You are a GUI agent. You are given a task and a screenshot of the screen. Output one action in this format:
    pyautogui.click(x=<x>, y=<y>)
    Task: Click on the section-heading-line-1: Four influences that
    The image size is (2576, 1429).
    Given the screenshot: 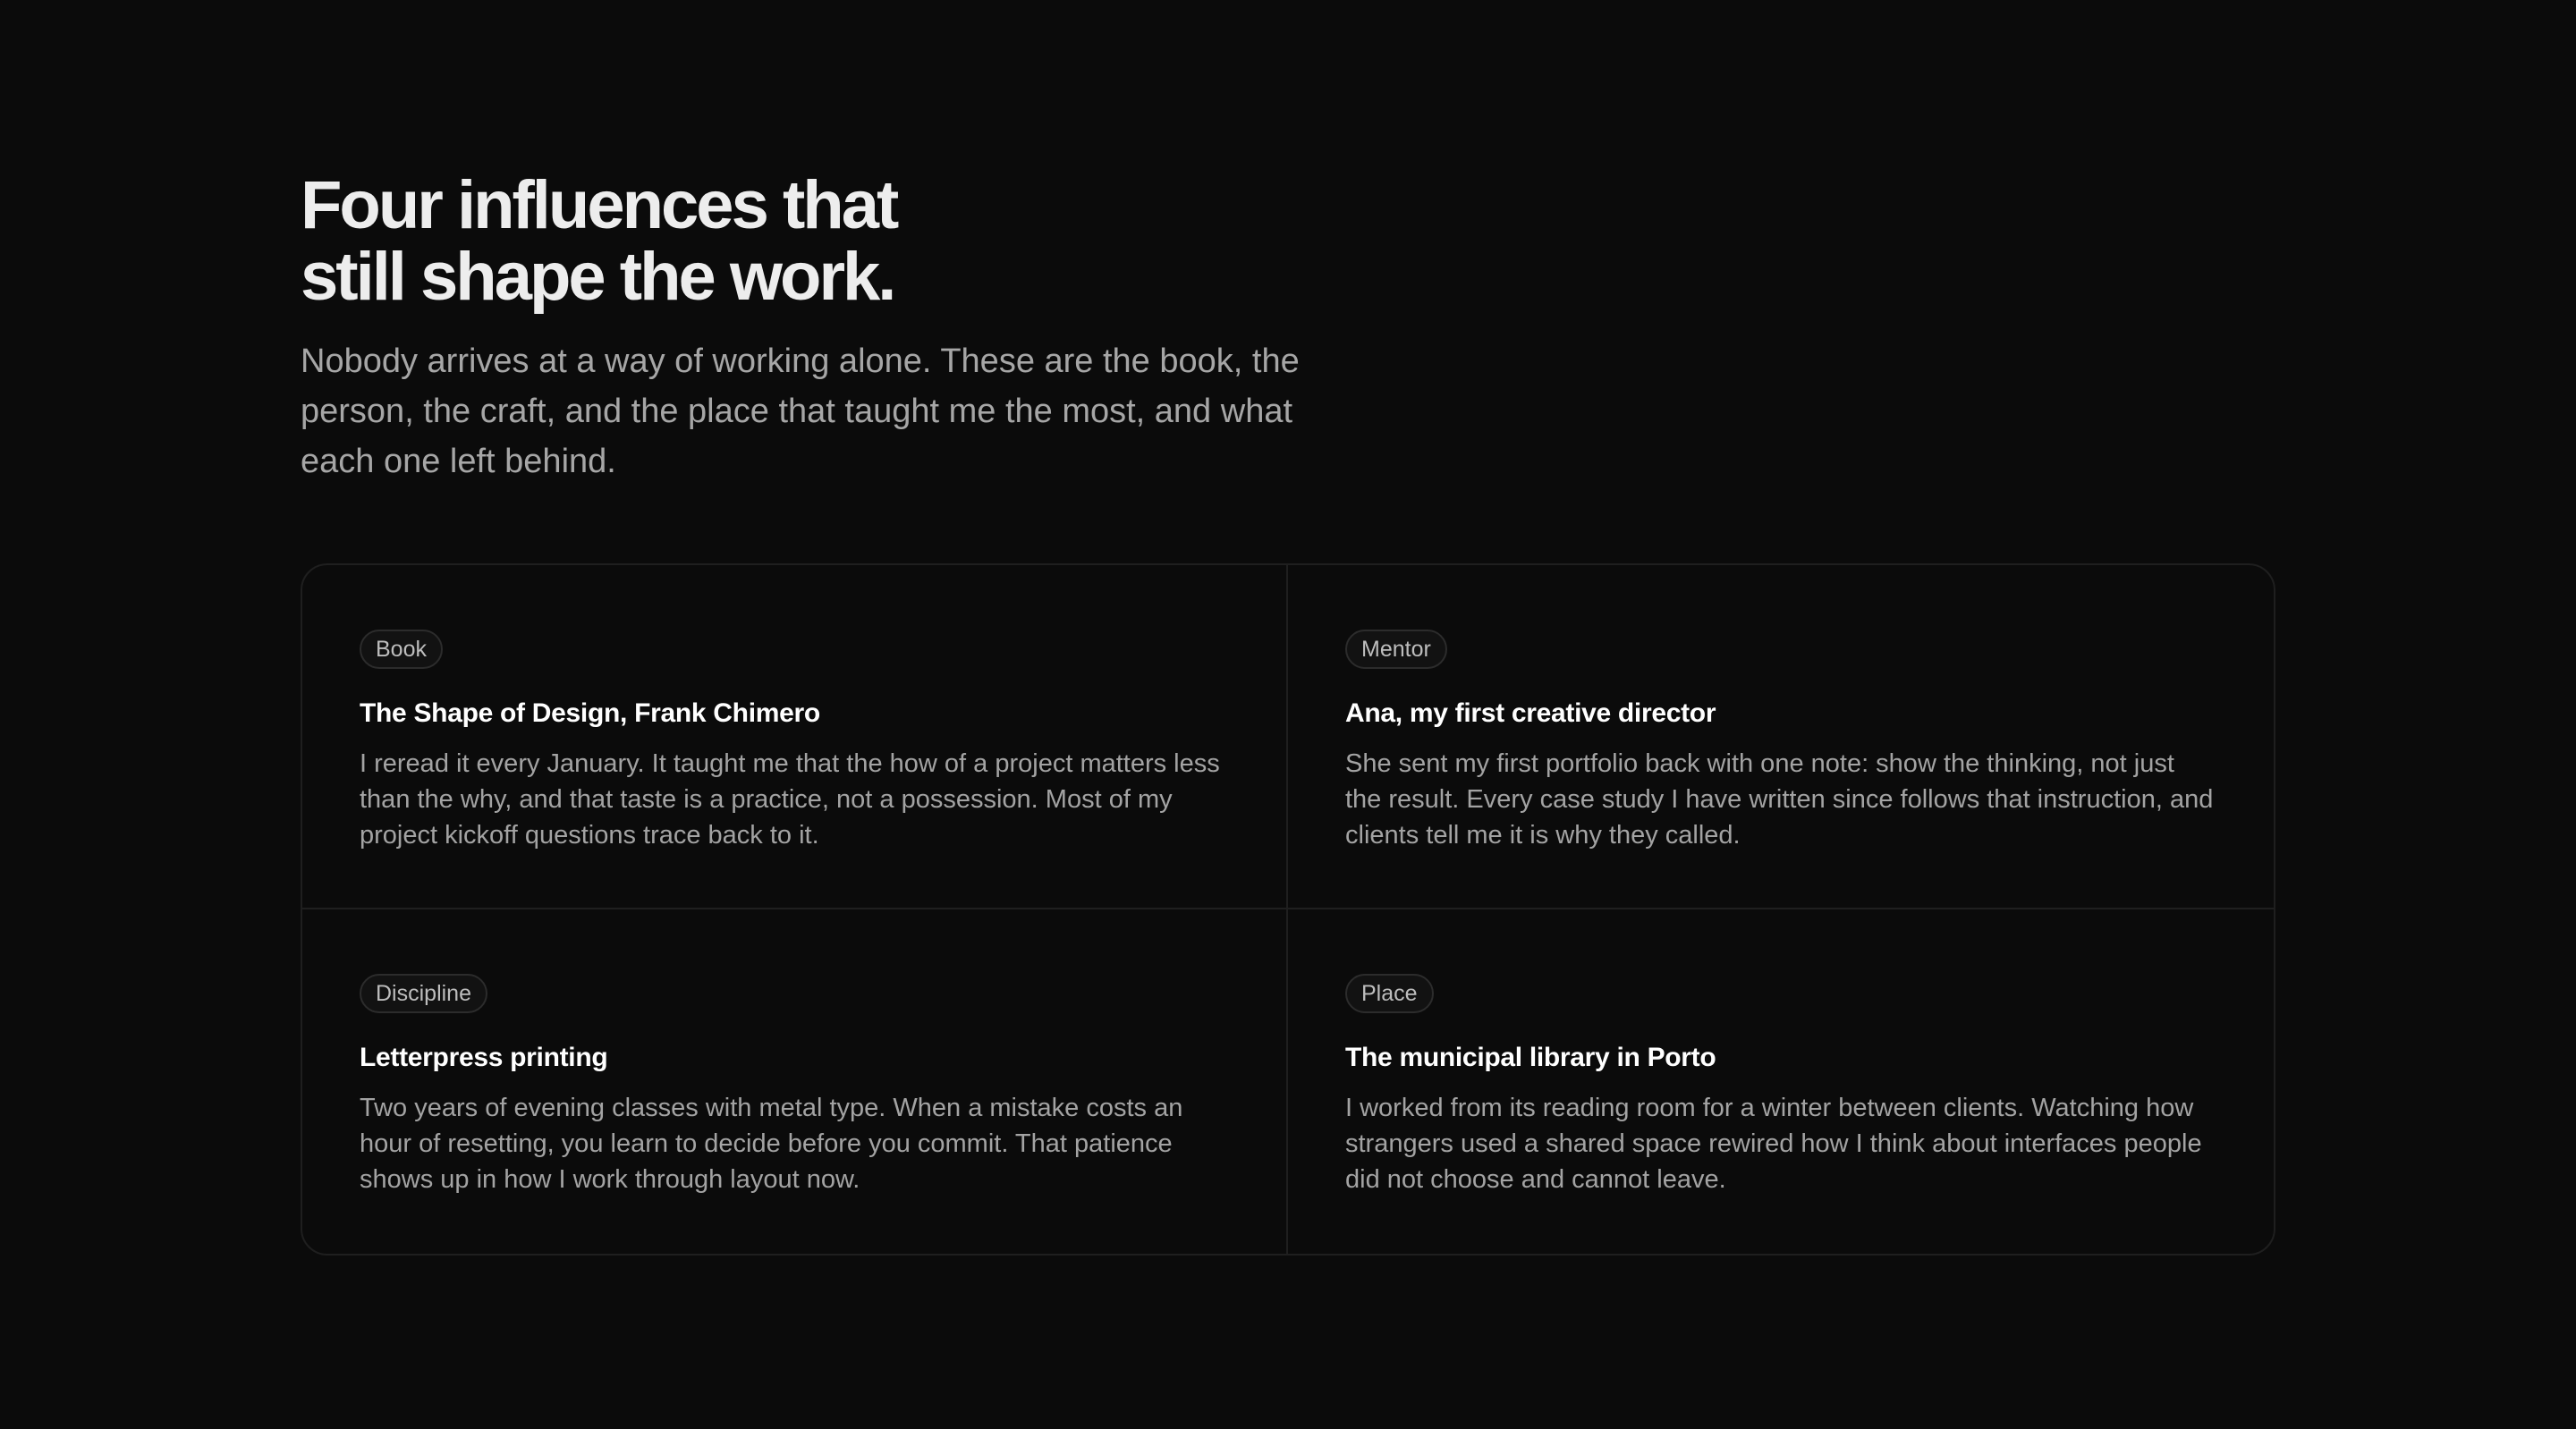 What is the action you would take?
    pyautogui.click(x=600, y=205)
    